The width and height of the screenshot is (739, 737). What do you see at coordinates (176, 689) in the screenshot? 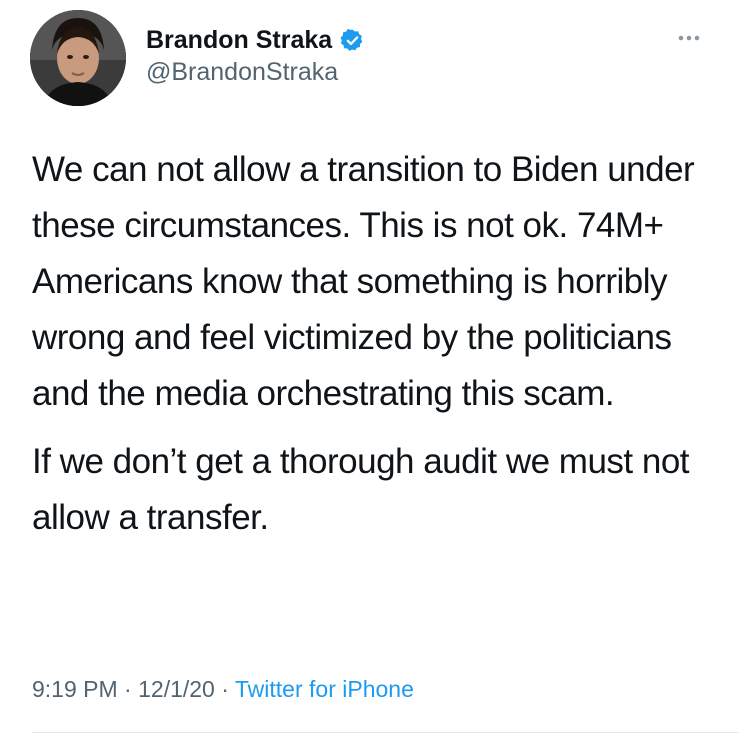
I see `tweet-date: 12/1/20` at bounding box center [176, 689].